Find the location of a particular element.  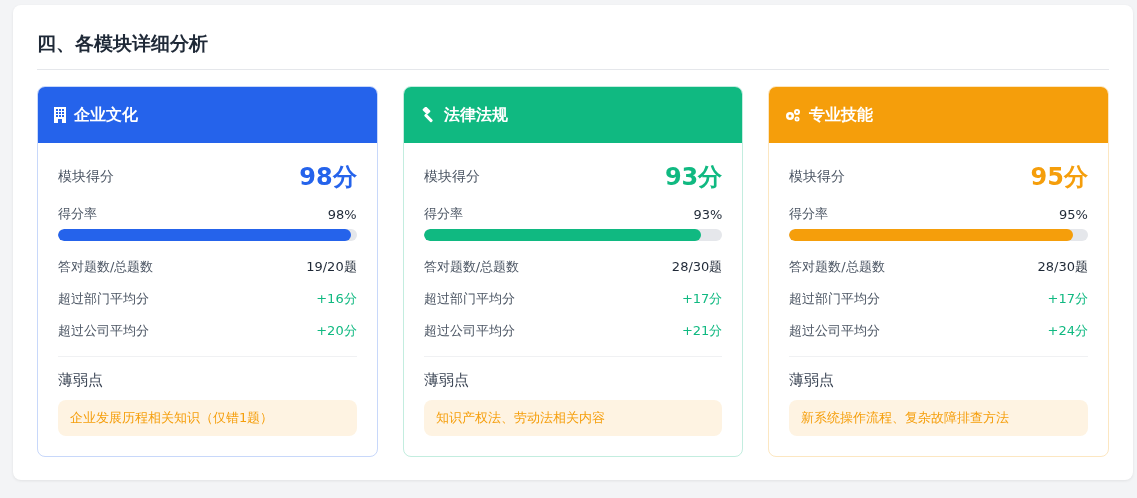

weak-point-tag: 知识产权法、劳动法相关内容 is located at coordinates (573, 418).